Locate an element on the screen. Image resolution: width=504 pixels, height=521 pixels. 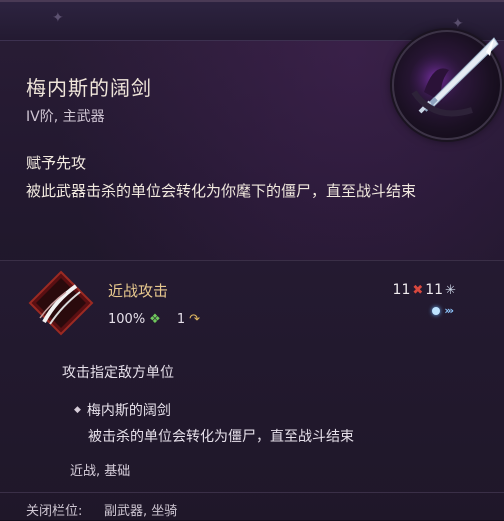
effect-title-text: 梅内斯的阔剑 is located at coordinates (128, 411).